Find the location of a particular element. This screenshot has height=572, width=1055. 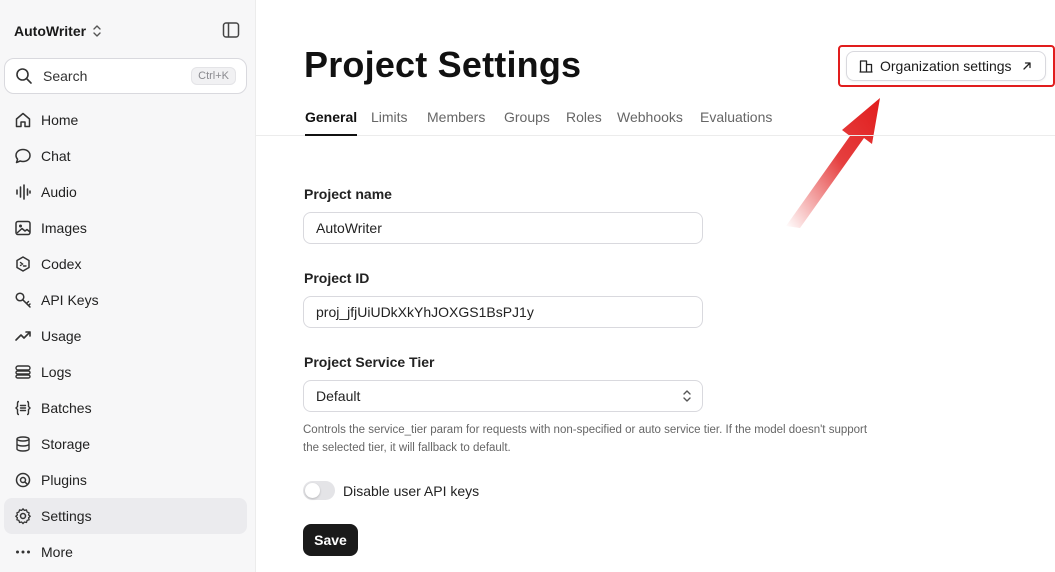

tab-evaluations: Evaluations is located at coordinates (736, 121).